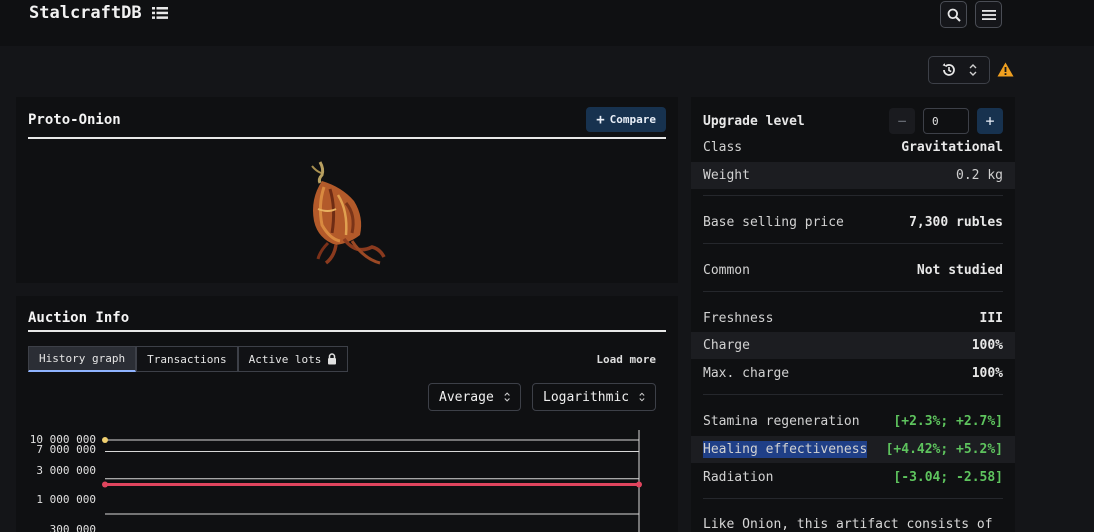  What do you see at coordinates (586, 397) in the screenshot?
I see `scale-select-value: Logarithmic` at bounding box center [586, 397].